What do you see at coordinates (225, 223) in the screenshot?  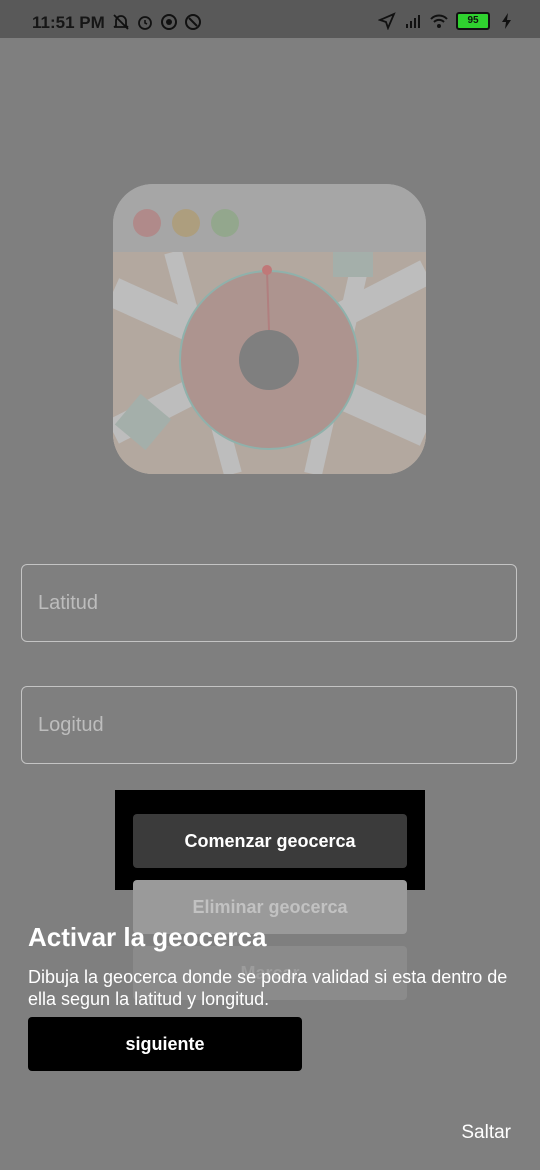 I see `window-dot-green` at bounding box center [225, 223].